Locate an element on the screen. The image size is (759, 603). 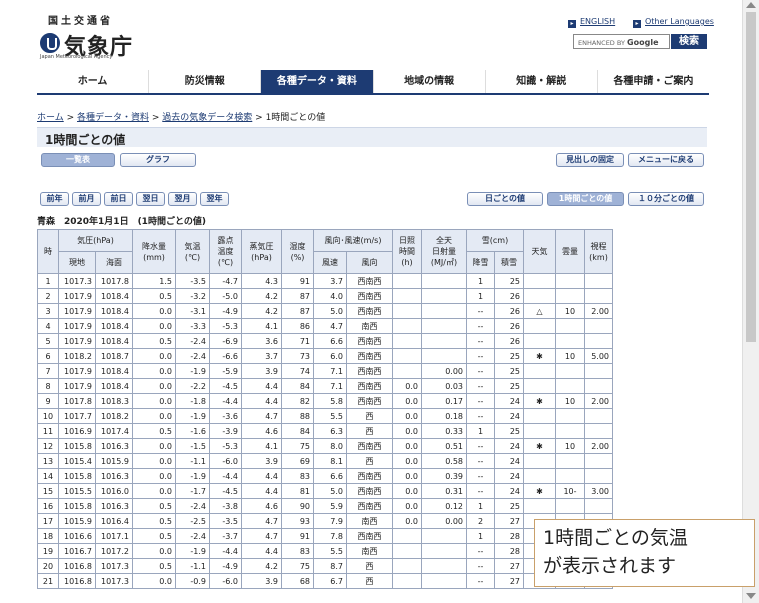
table-row: 1 1017.3 1017.8 1.5 -3.5 -4.7 4.3 91 3.7 西南西 1 25 is located at coordinates (325, 281).